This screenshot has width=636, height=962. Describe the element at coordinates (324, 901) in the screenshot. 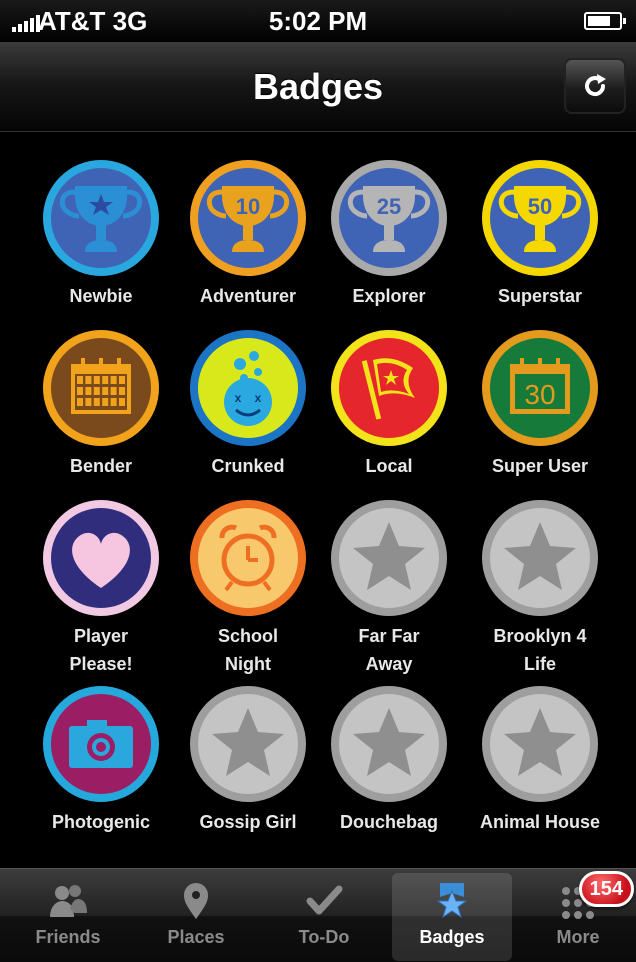

I see `checkmark-icon` at that location.